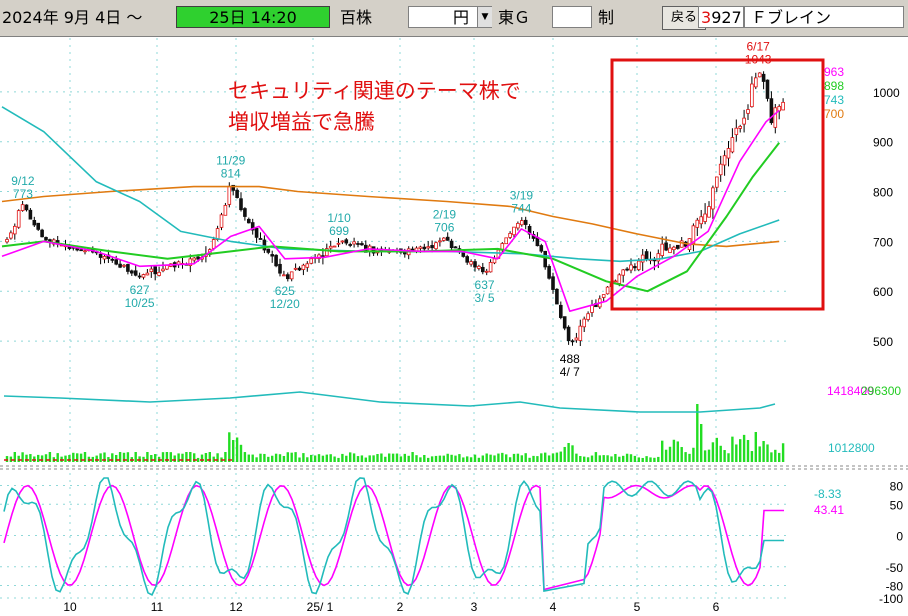 The image size is (908, 616). I want to click on price-tick-label: 600, so click(883, 292).